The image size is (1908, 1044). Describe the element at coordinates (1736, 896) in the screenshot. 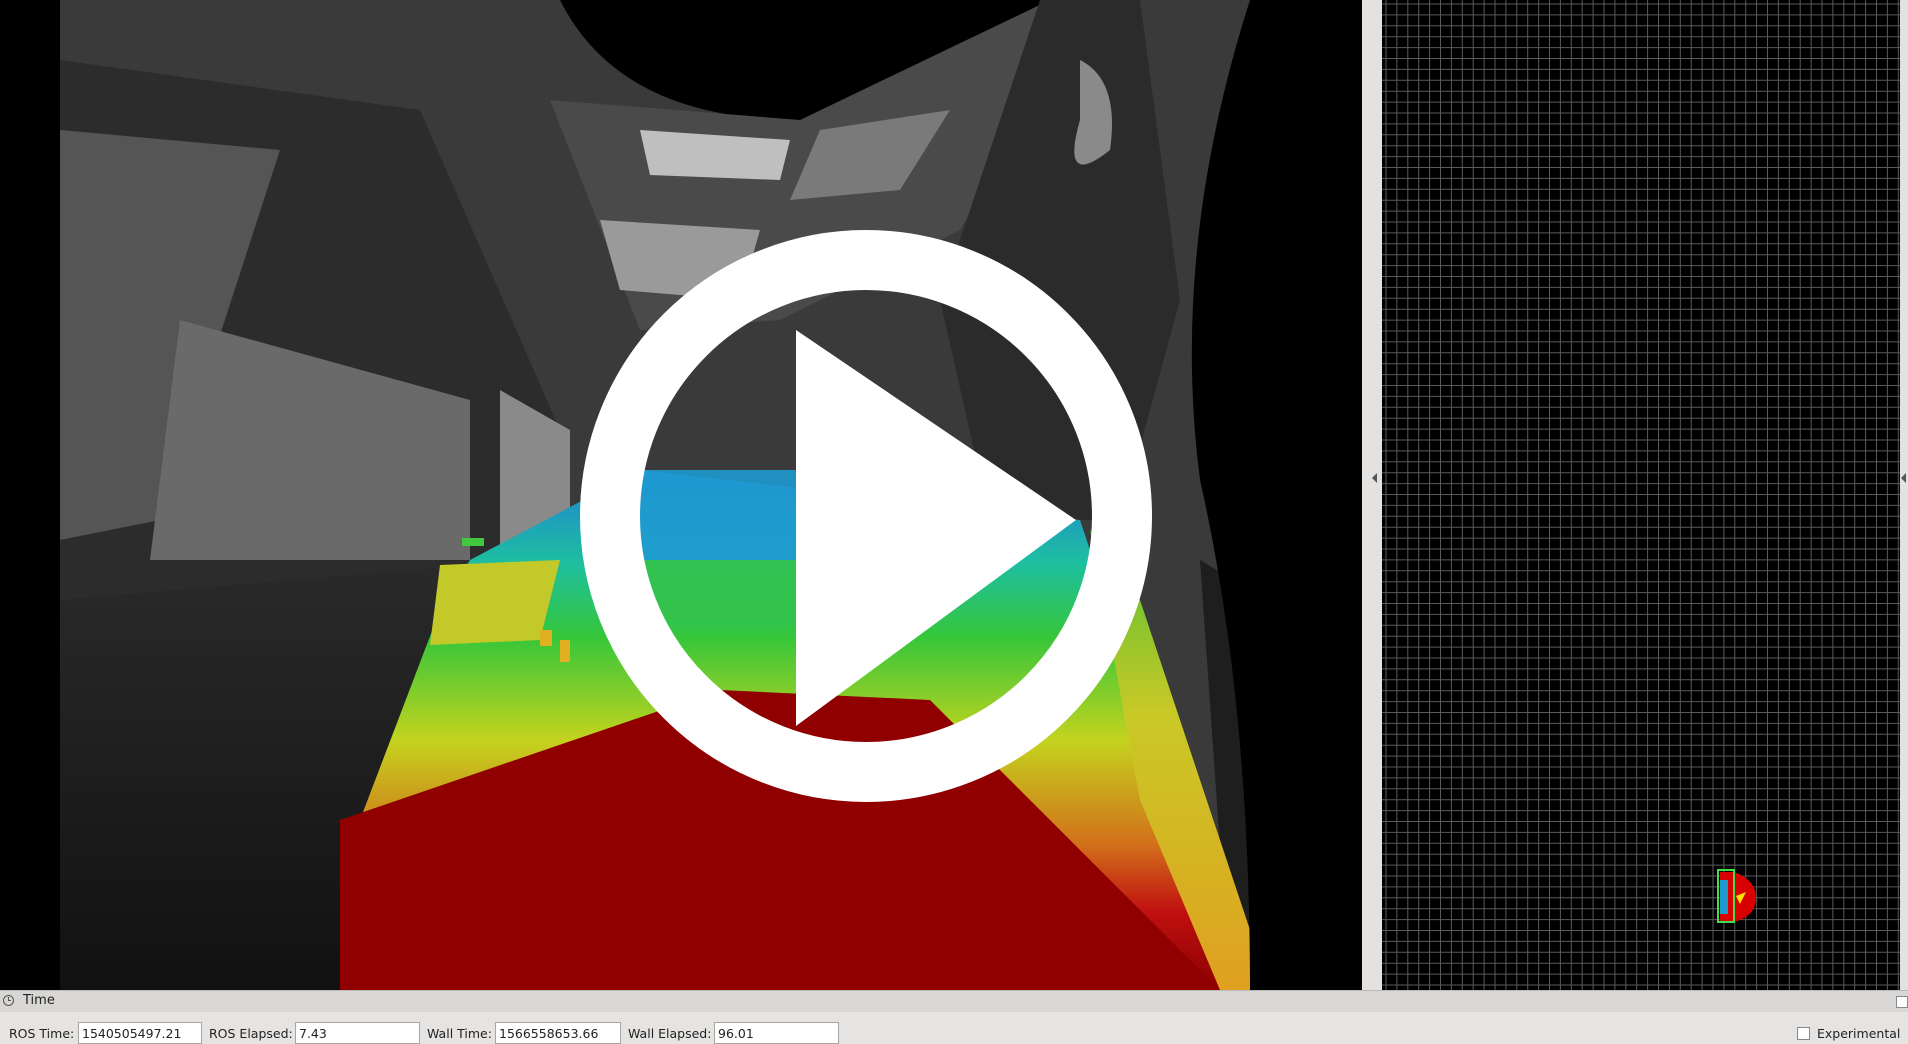

I see `robot-marker` at that location.